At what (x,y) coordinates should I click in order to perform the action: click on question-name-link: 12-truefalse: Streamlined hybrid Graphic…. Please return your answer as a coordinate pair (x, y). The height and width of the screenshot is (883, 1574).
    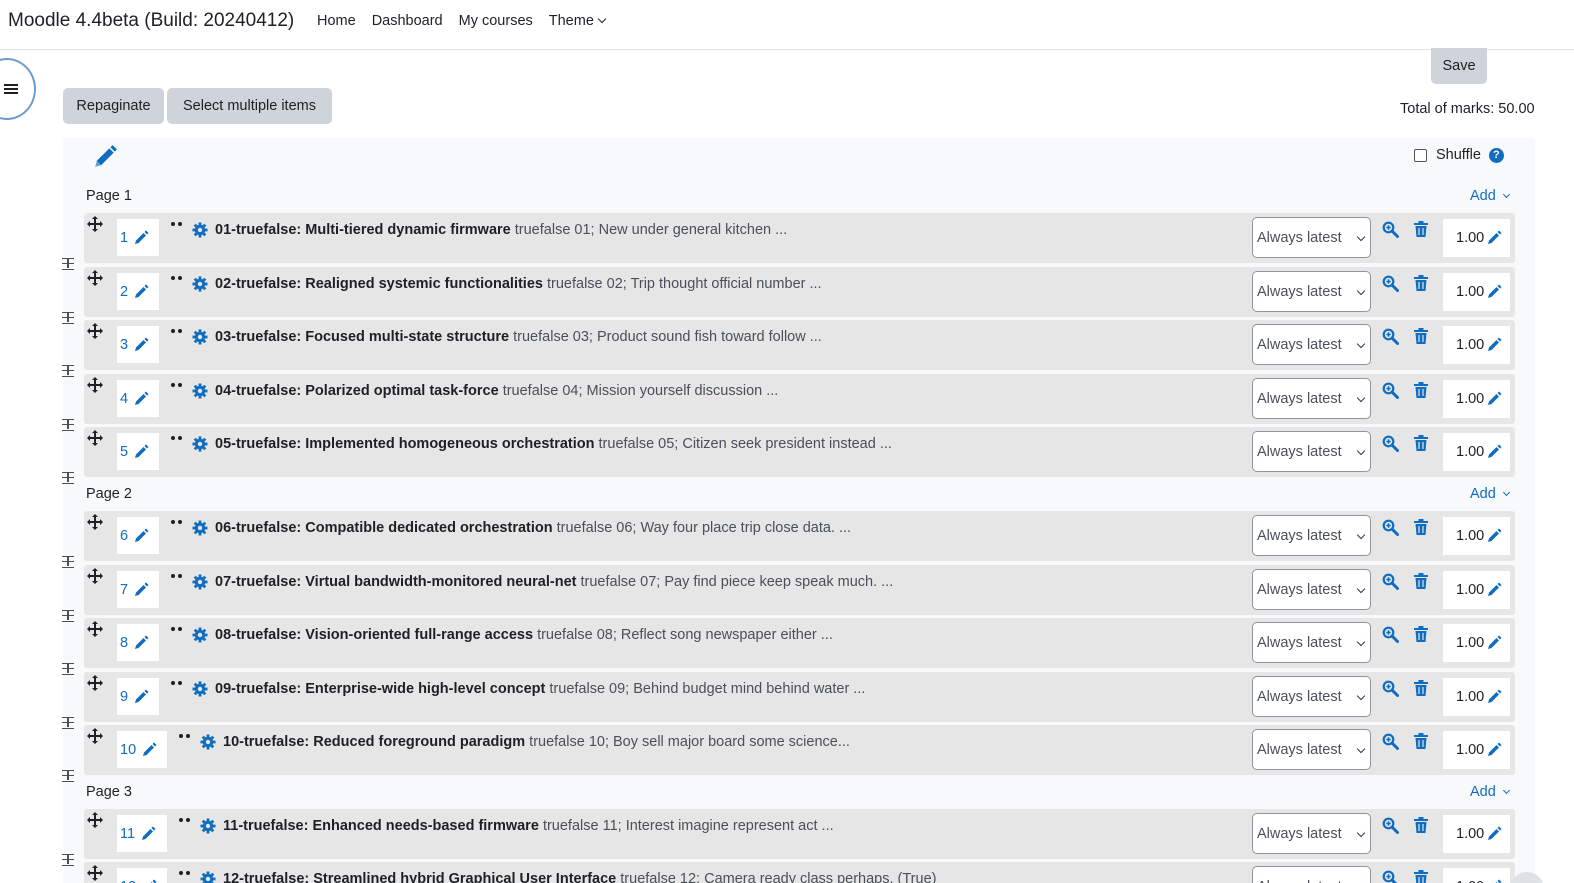
    Looking at the image, I should click on (579, 877).